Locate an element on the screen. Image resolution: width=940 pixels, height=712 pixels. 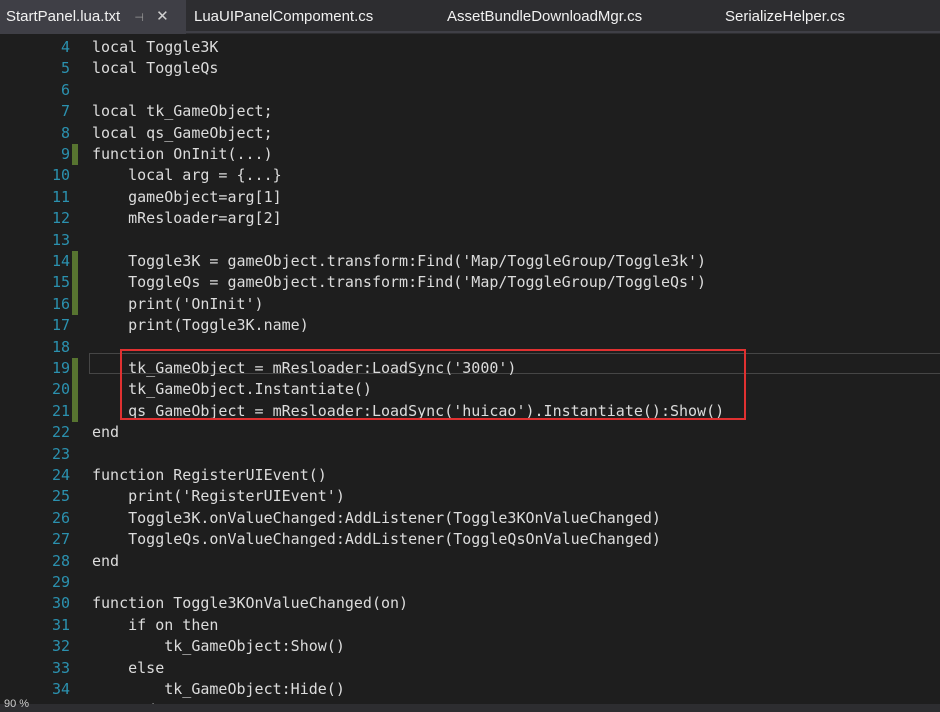
code-line: tk_GameObject:Show() is located at coordinates (218, 646).